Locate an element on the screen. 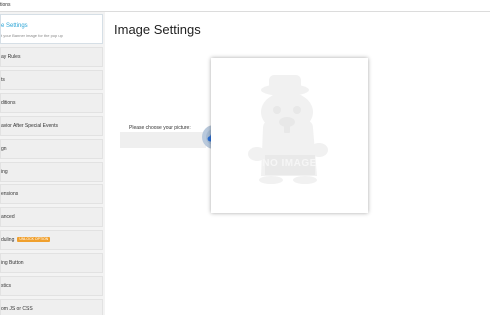 The width and height of the screenshot is (490, 315). sidebar-item-label: ing is located at coordinates (4, 172).